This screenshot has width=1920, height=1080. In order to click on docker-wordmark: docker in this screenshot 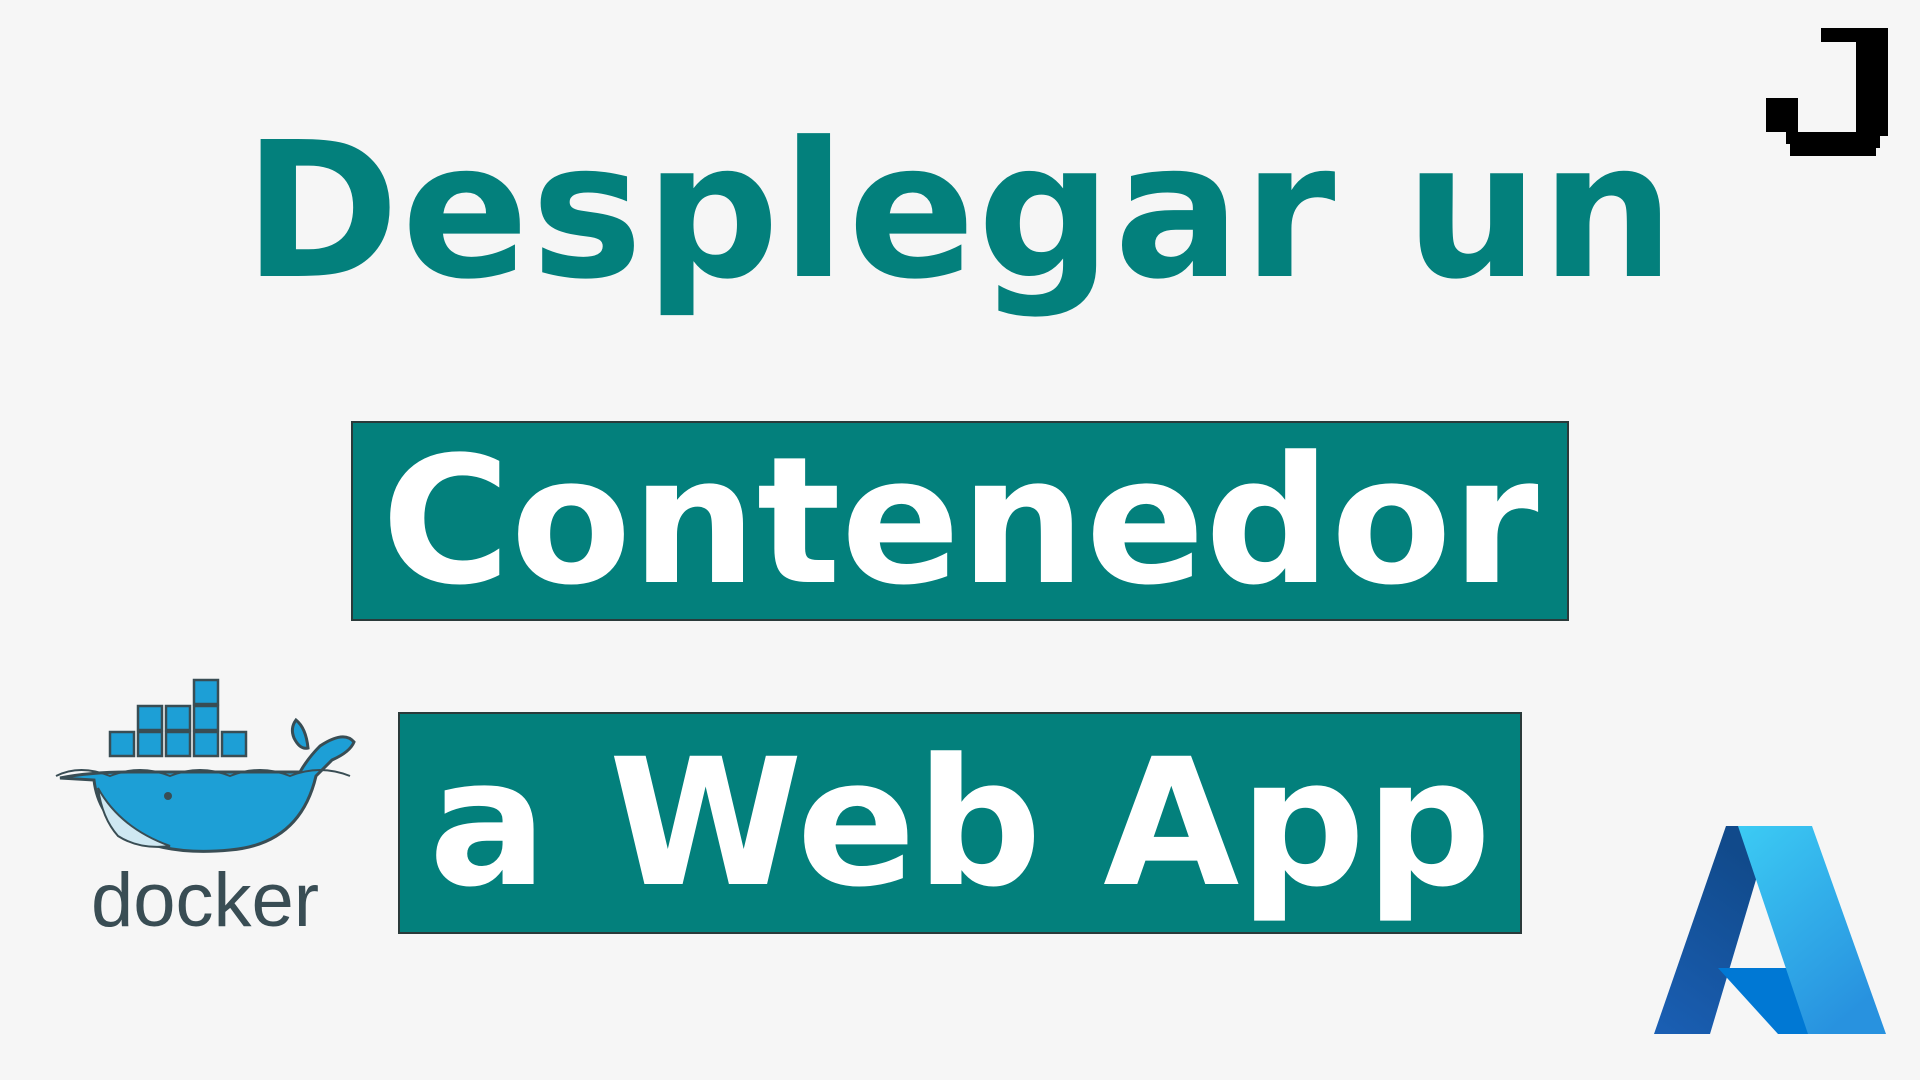, I will do `click(205, 898)`.